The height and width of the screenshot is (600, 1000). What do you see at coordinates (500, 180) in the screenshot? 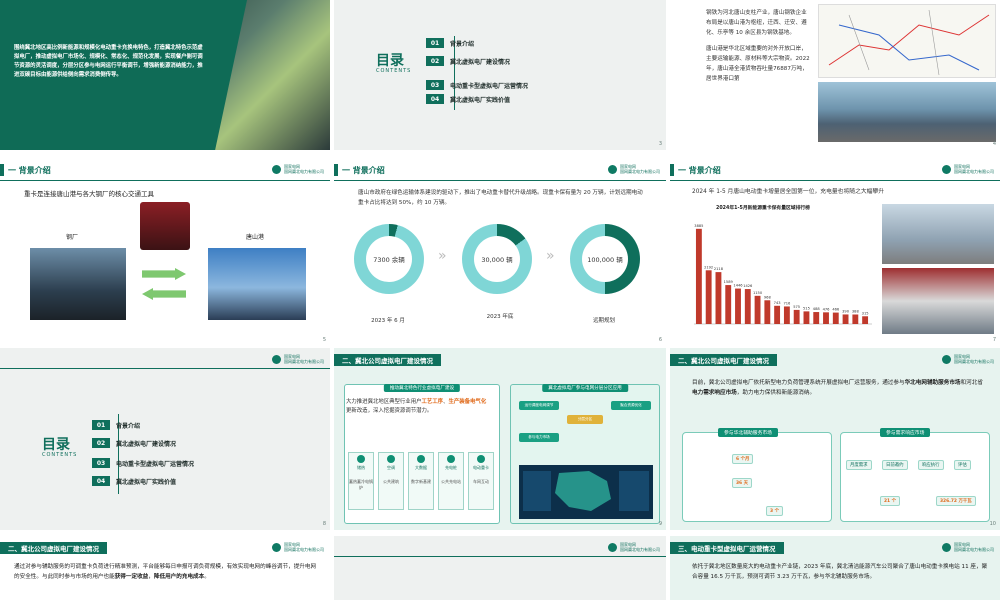
I see `header-rule` at bounding box center [500, 180].